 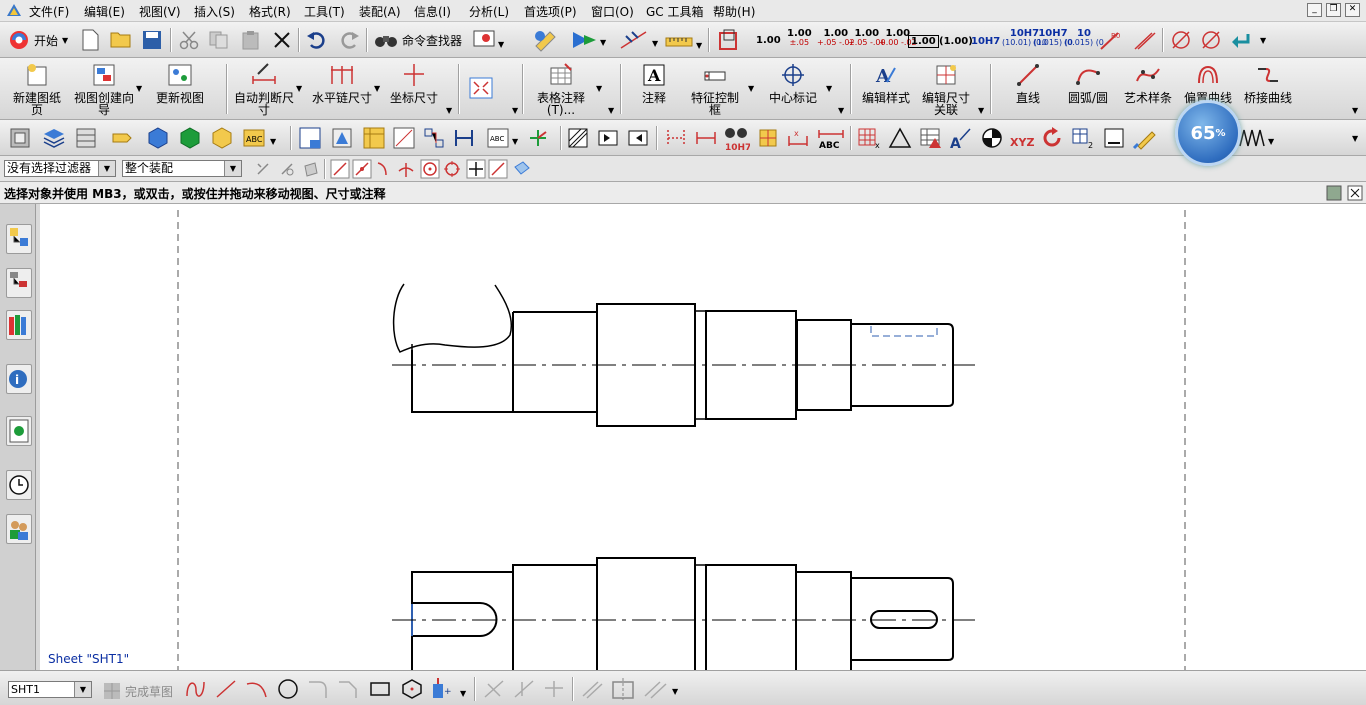 I want to click on cube-green-icon, so click(x=190, y=138).